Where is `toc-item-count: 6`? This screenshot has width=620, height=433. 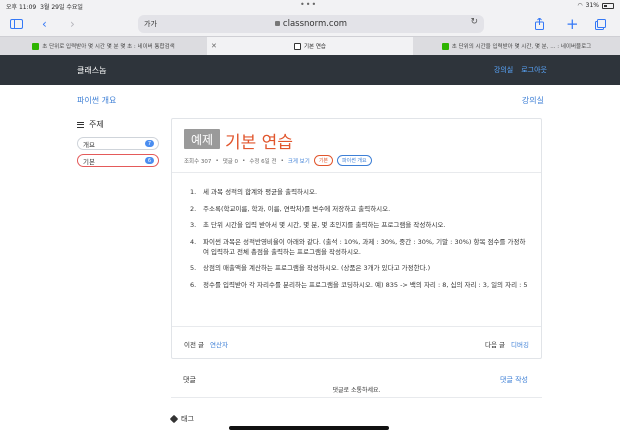 toc-item-count: 6 is located at coordinates (149, 160).